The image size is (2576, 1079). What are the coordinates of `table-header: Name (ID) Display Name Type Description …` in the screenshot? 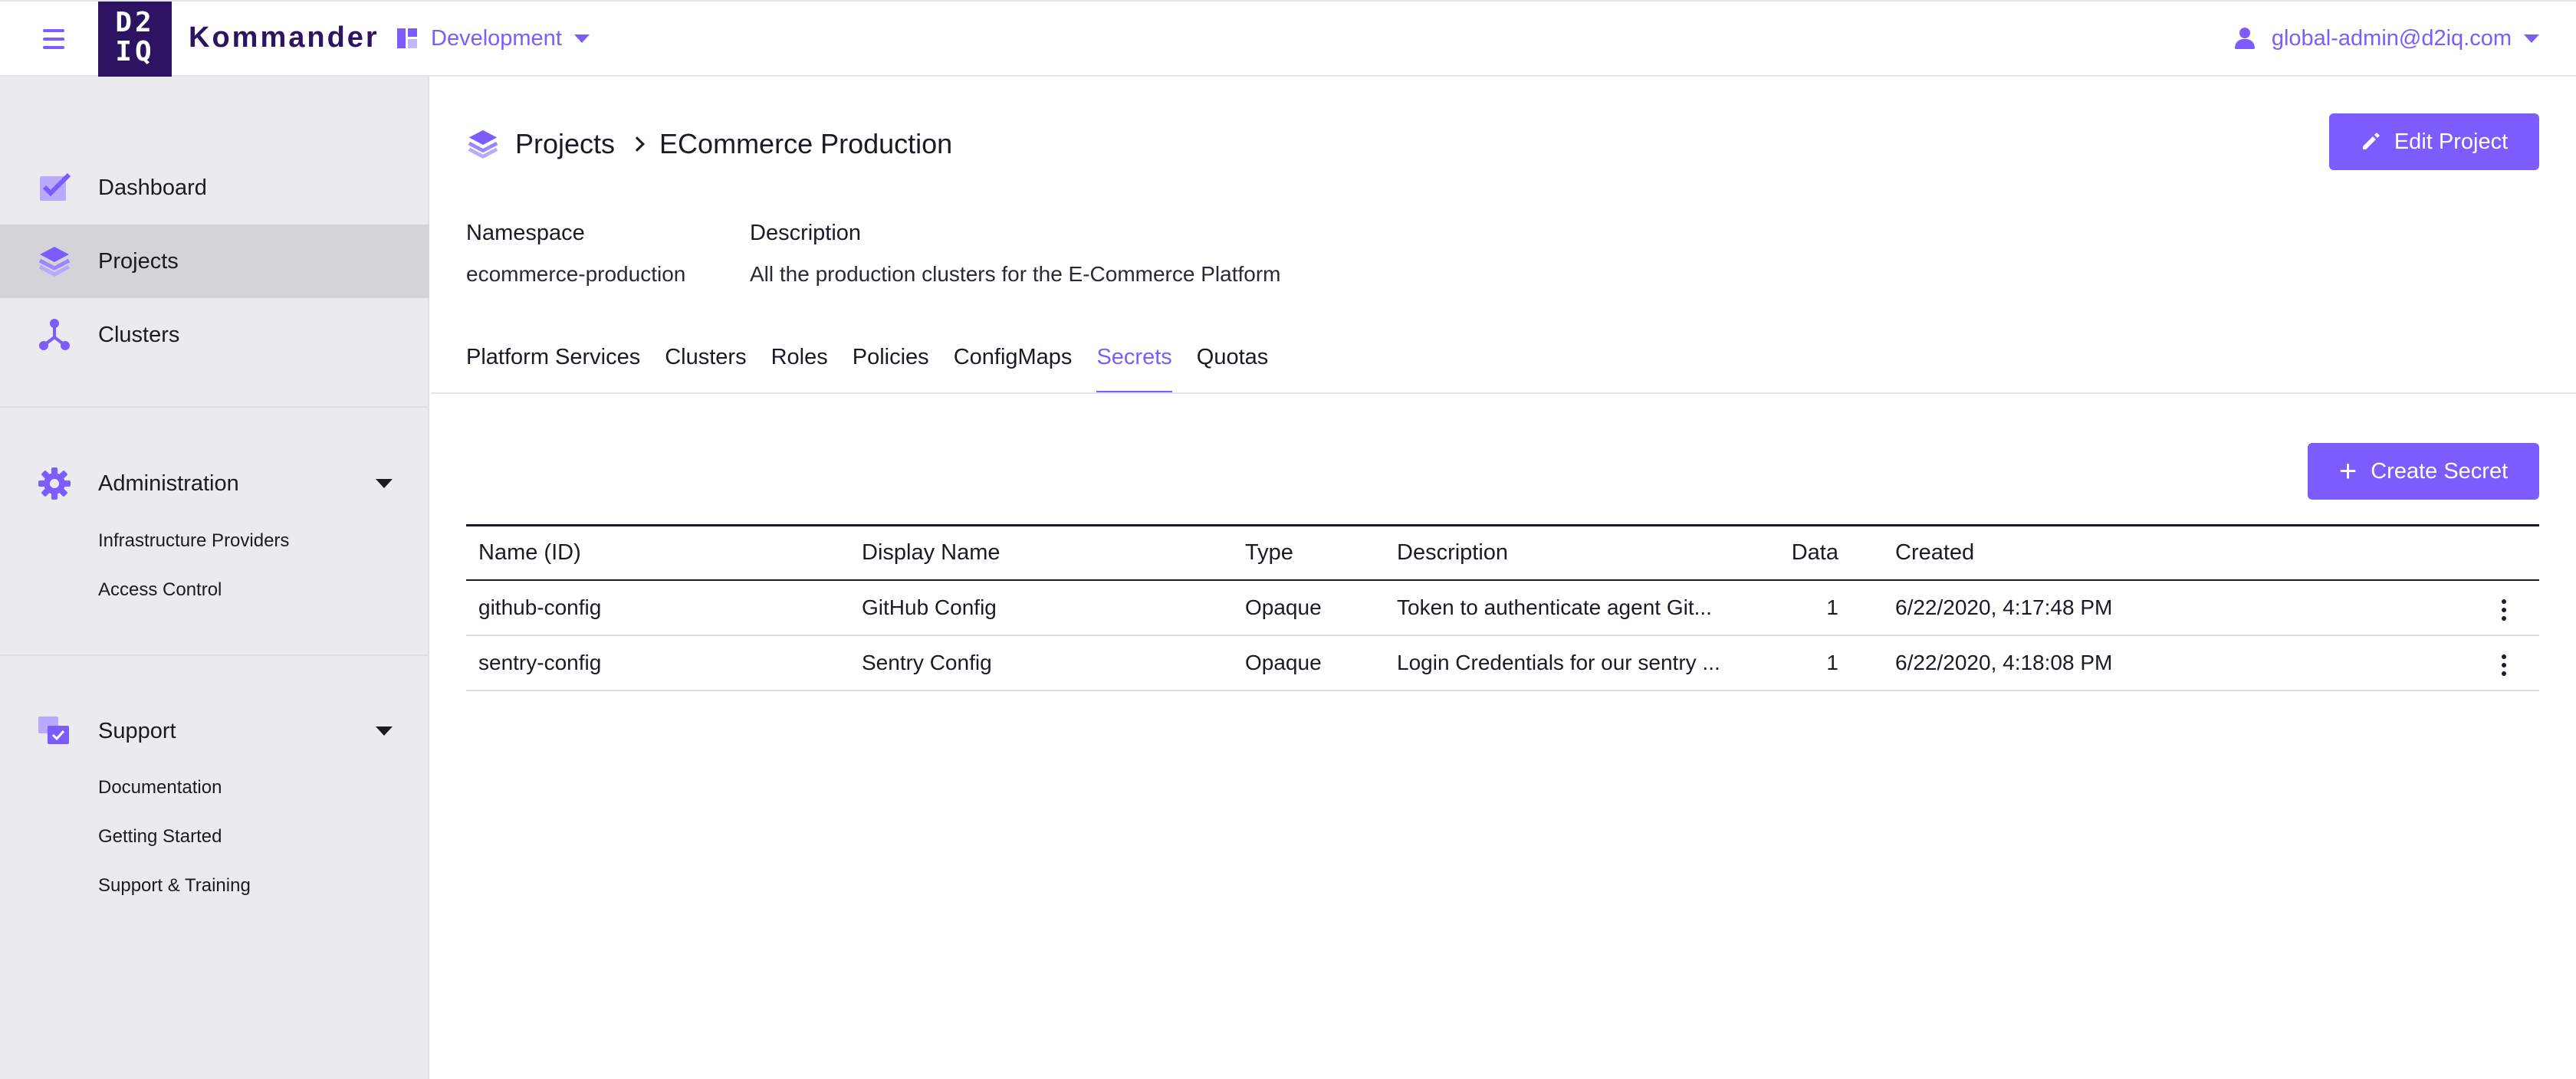 It's located at (1503, 552).